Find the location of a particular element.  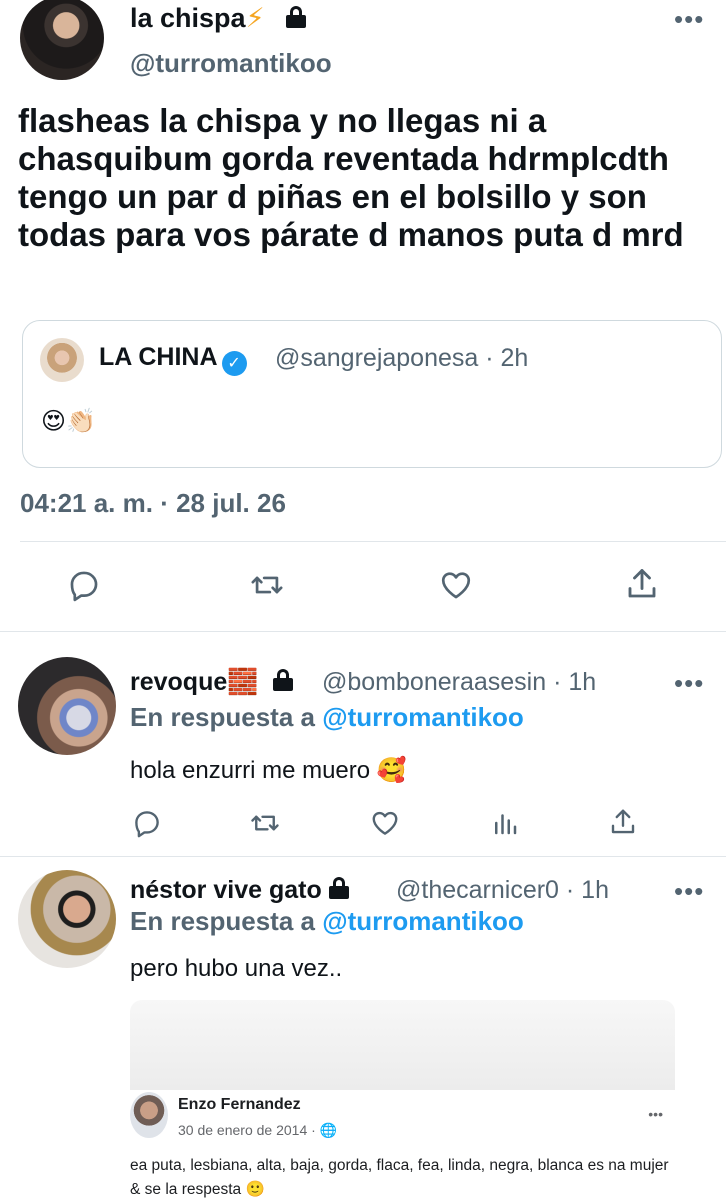

quoted-tweet-handle-time: @sangrejaponesa · 2h is located at coordinates (402, 358).